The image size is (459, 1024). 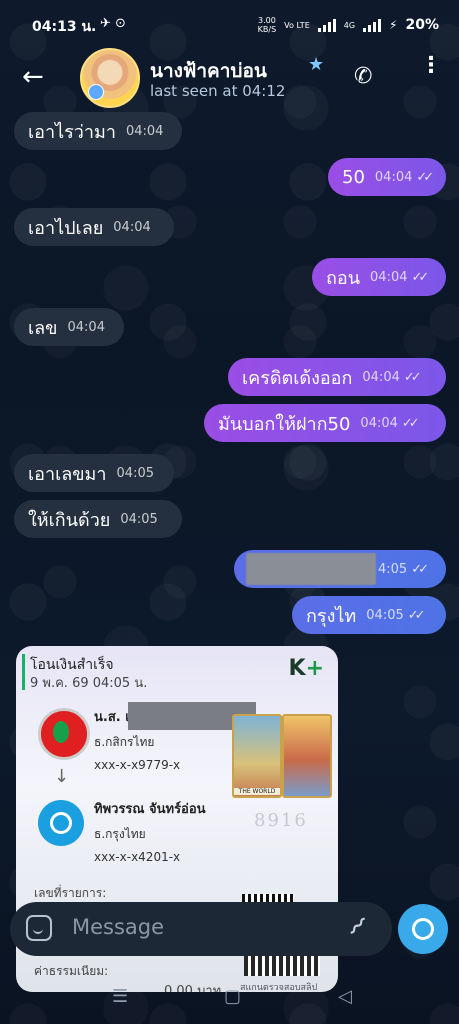 What do you see at coordinates (331, 616) in the screenshot?
I see `message-text: กรุงไท` at bounding box center [331, 616].